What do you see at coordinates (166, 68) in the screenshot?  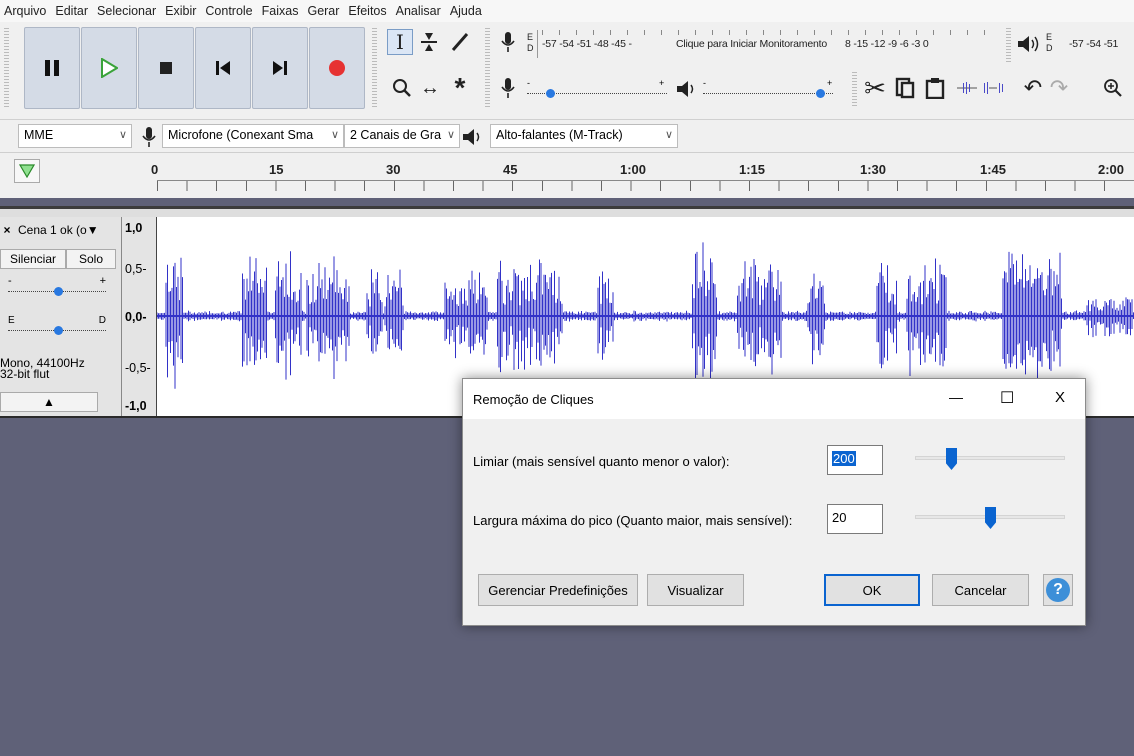 I see `stop-button` at bounding box center [166, 68].